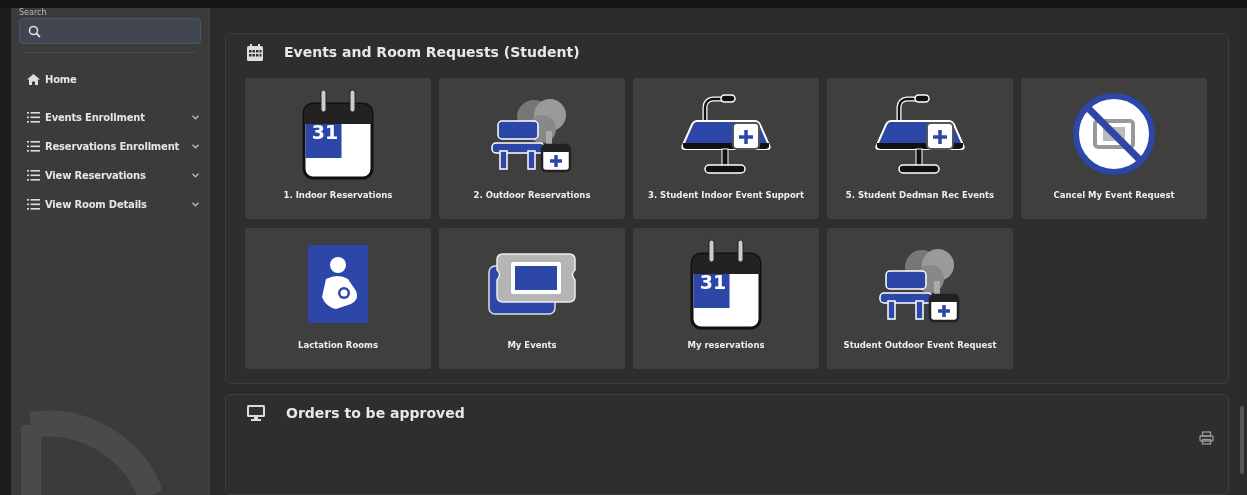 The height and width of the screenshot is (495, 1247). I want to click on nav-item: Home, so click(110, 79).